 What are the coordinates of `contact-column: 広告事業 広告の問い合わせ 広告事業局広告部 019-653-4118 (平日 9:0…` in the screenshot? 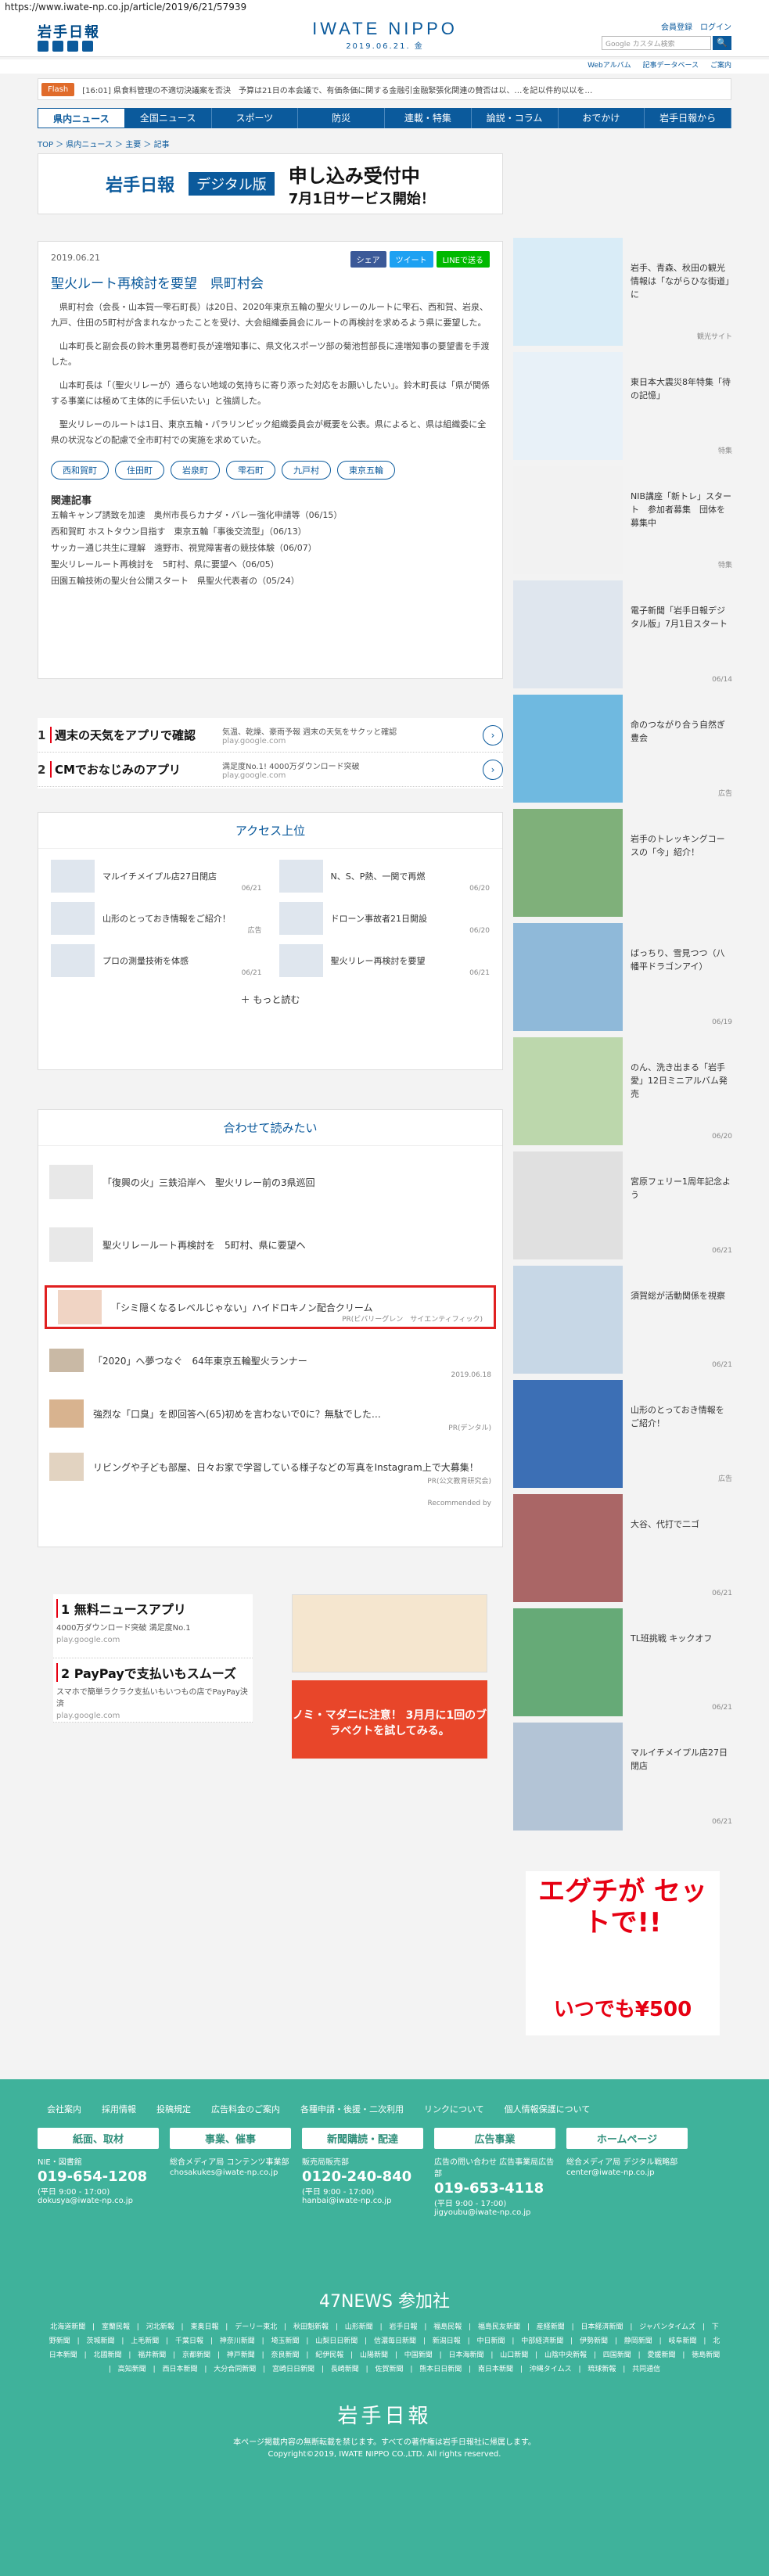 It's located at (494, 2172).